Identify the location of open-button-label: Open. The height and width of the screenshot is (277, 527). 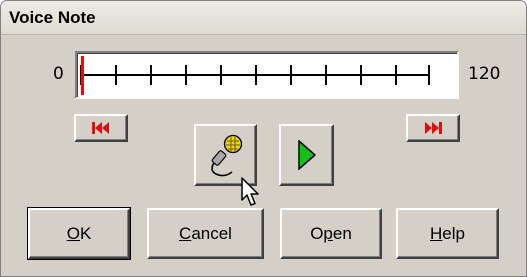
(331, 233).